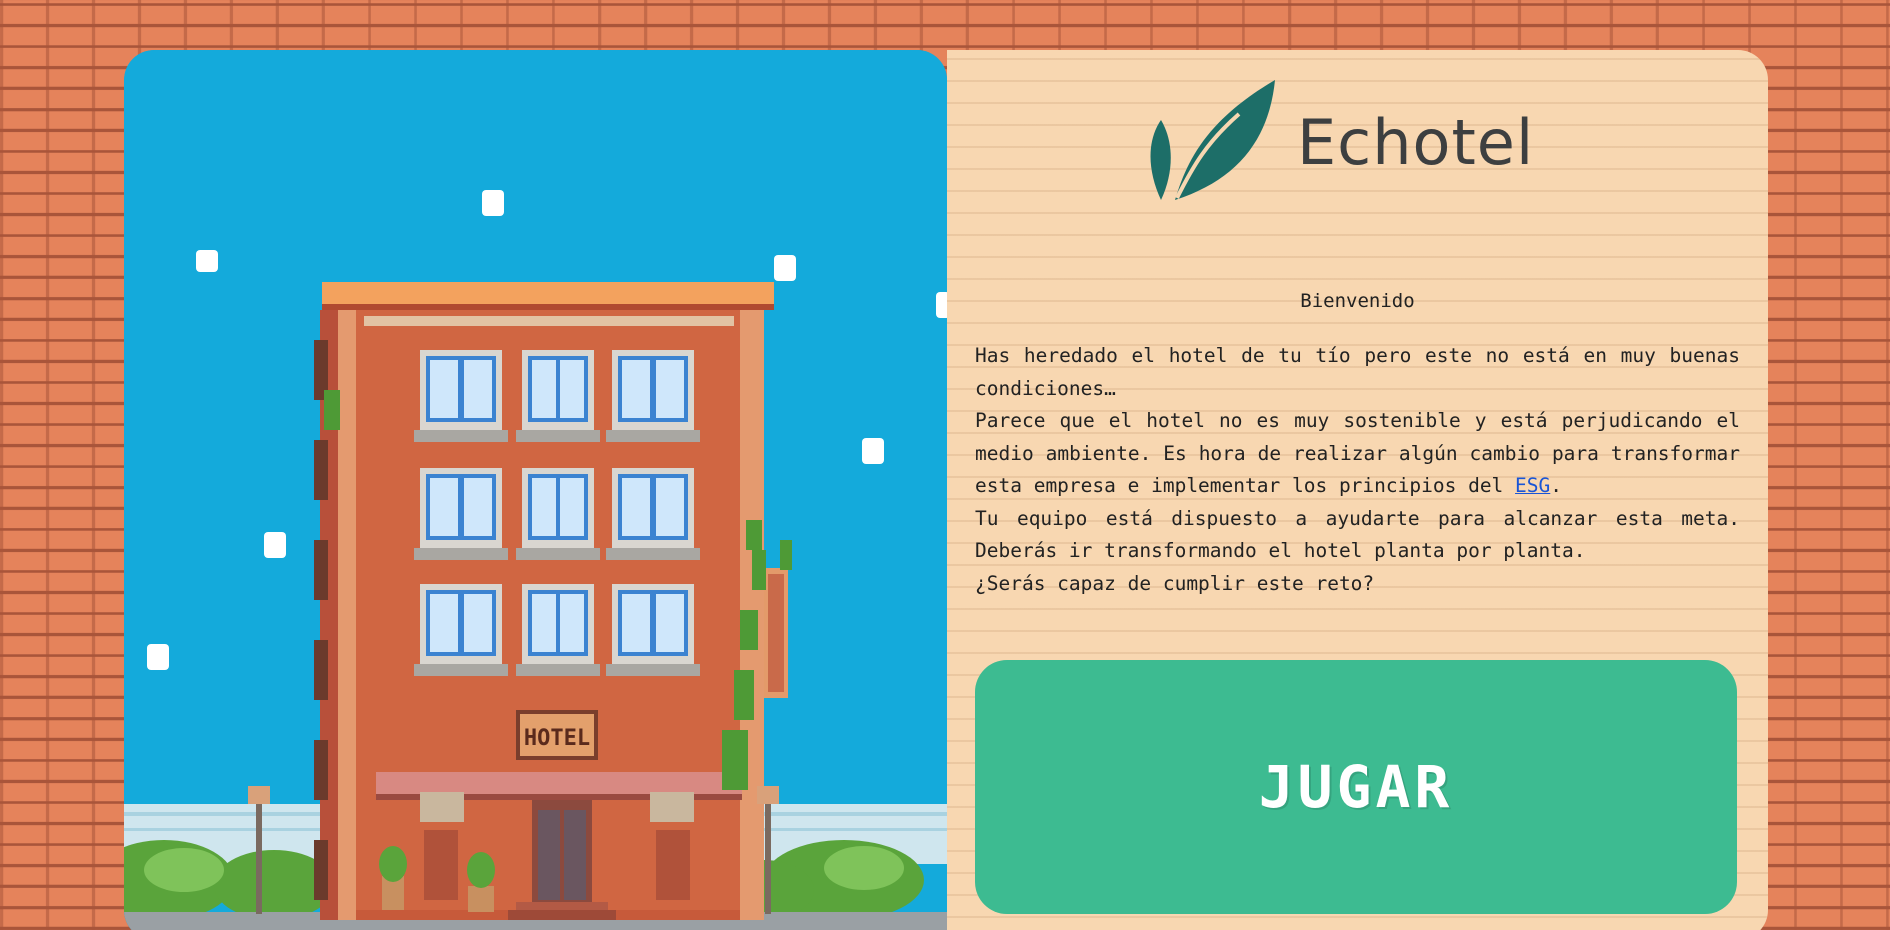 The width and height of the screenshot is (1890, 930). I want to click on intro-text-segment: ., so click(1556, 485).